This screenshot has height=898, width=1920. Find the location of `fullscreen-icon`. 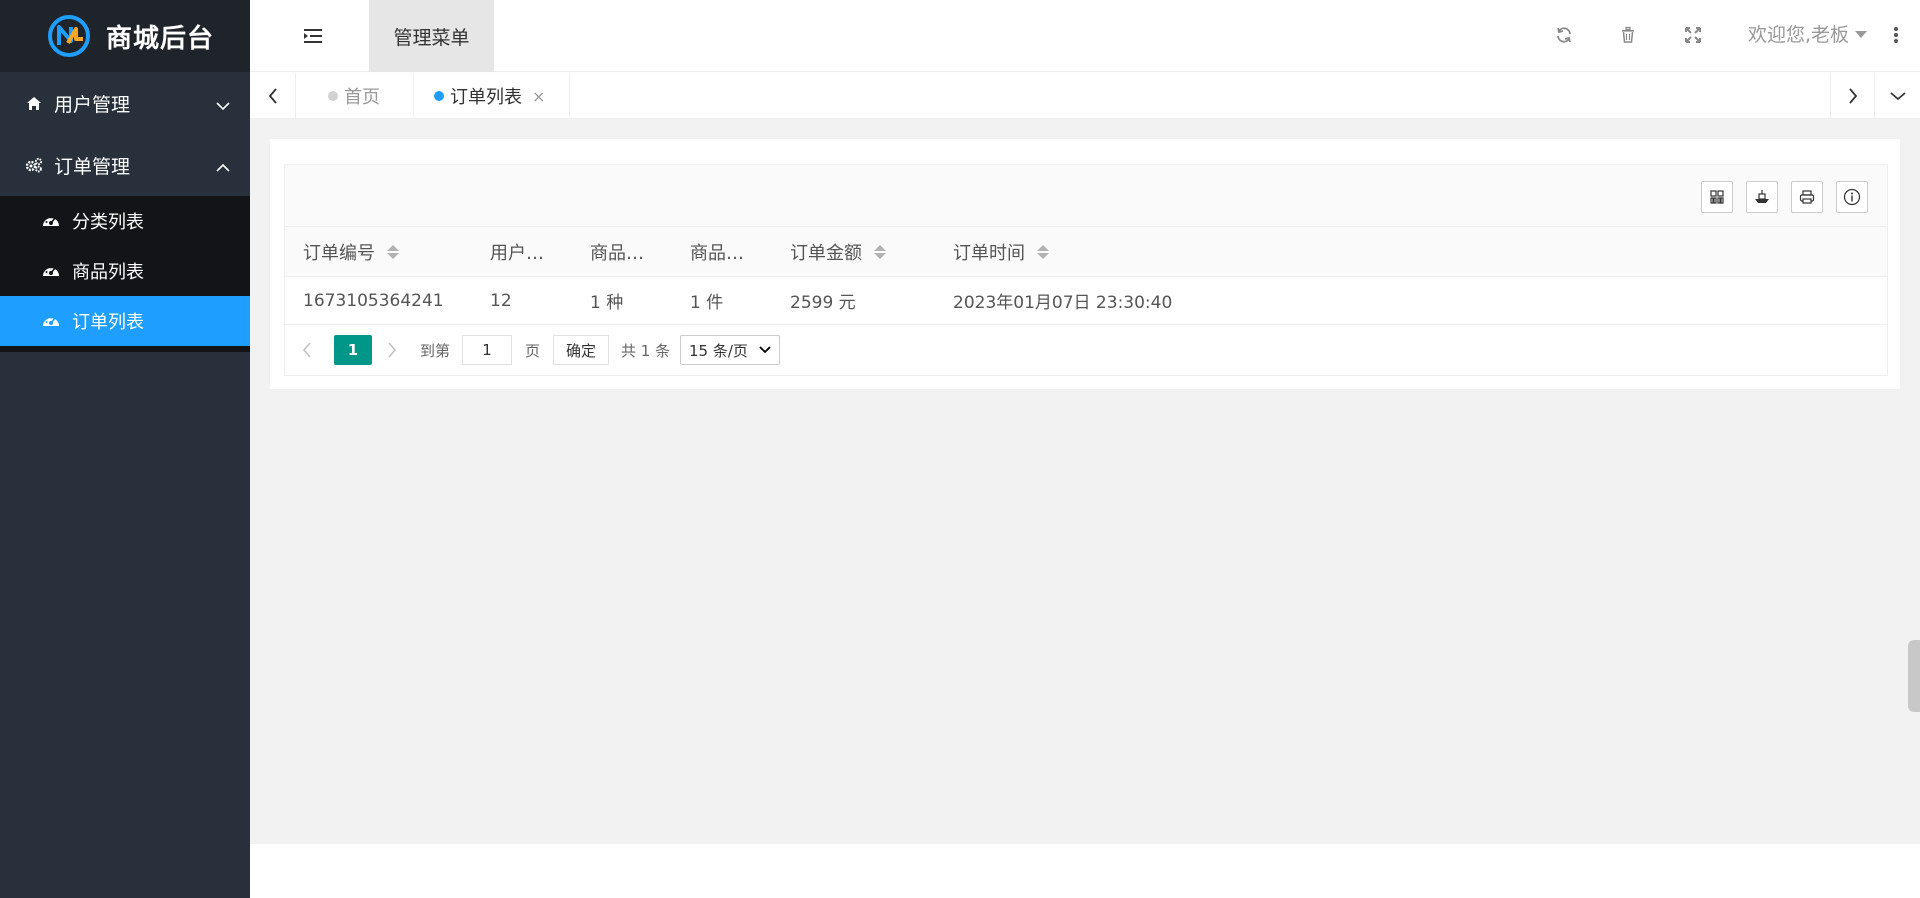

fullscreen-icon is located at coordinates (1693, 35).